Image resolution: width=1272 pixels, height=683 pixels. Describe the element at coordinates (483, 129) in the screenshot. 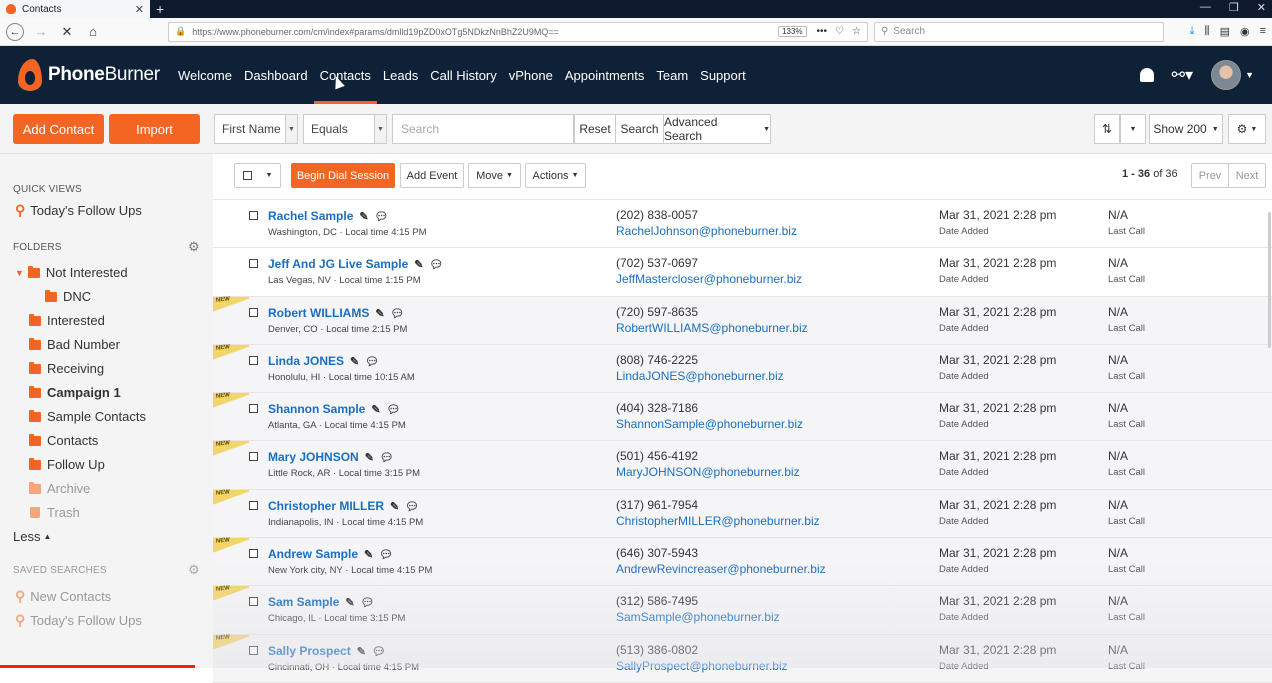

I see `search-input: Search` at that location.